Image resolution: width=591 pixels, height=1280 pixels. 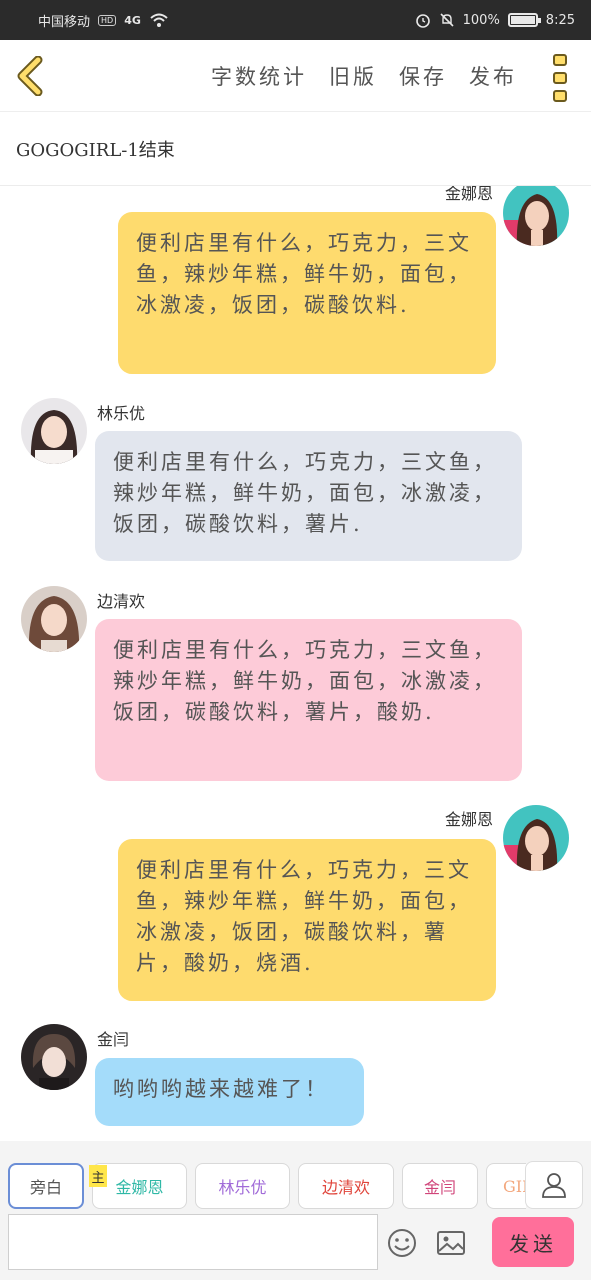 I want to click on mute-icon, so click(x=447, y=20).